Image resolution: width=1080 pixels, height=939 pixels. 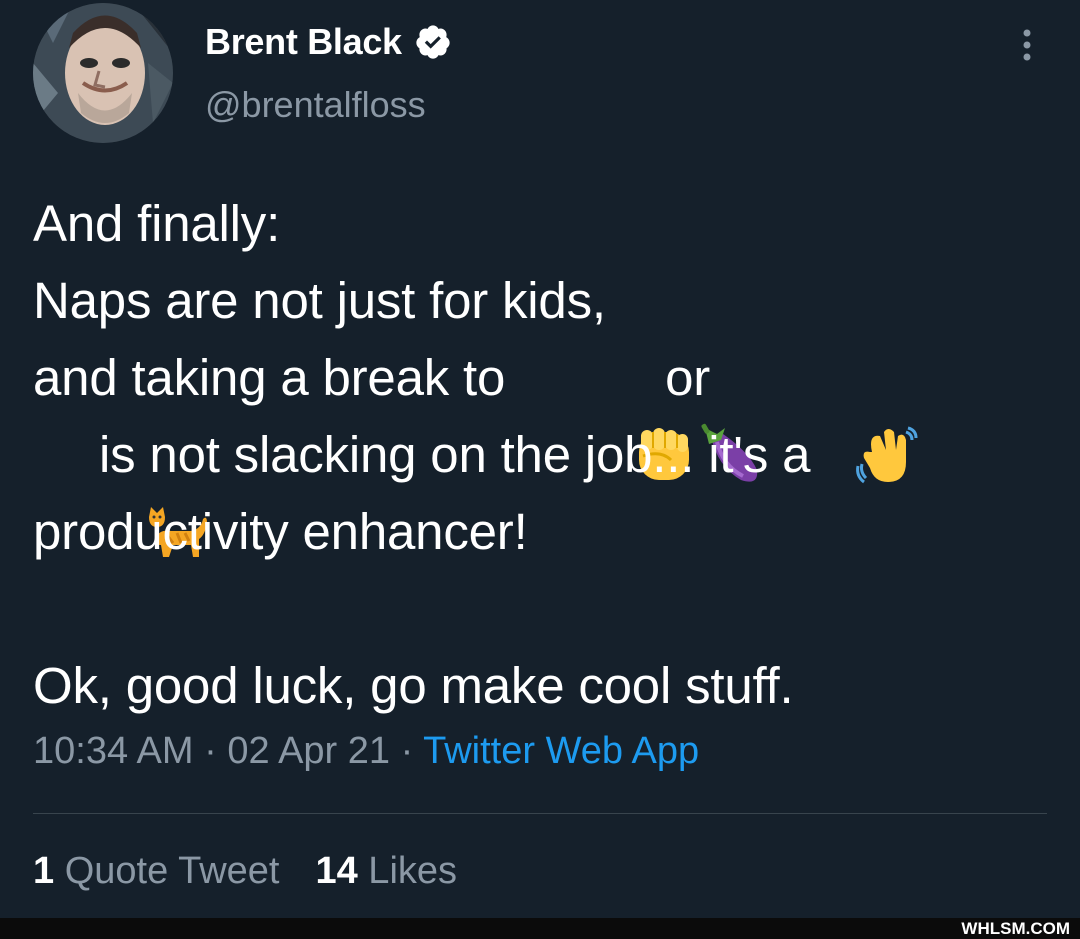 I want to click on eggplant-emoji-icon, so click(x=671, y=413).